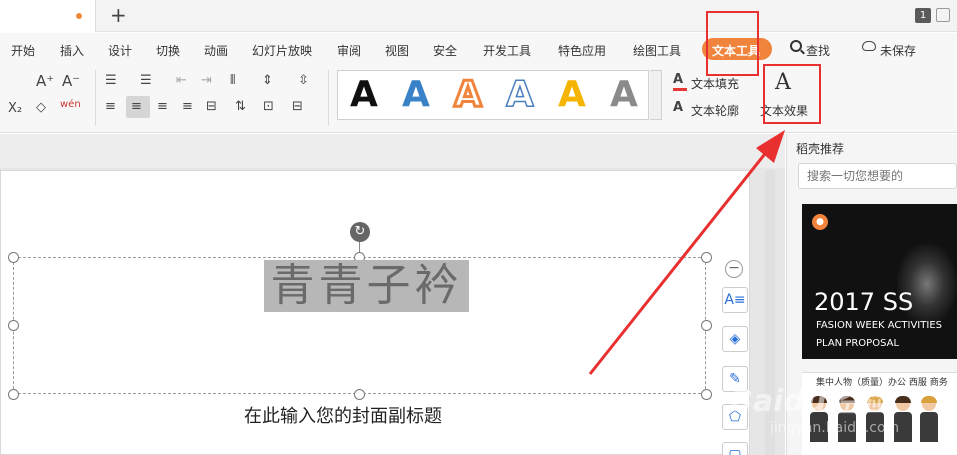  What do you see at coordinates (45, 81) in the screenshot?
I see `font-grow-icon: A⁺` at bounding box center [45, 81].